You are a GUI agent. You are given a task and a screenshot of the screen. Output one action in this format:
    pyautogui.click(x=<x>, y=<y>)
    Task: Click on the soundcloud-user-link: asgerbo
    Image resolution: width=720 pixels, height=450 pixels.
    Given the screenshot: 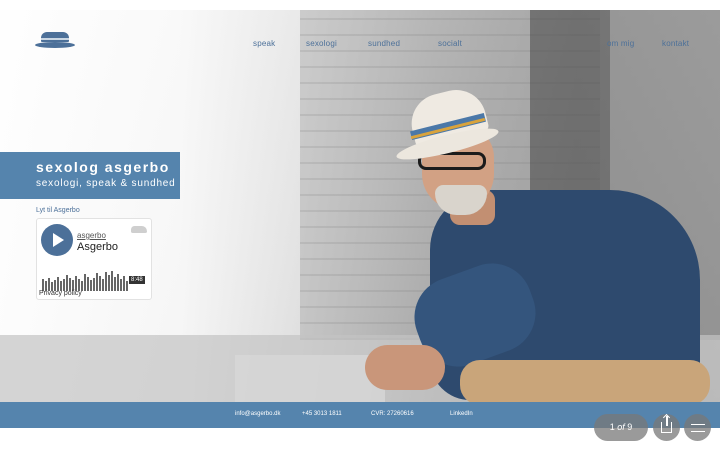 What is the action you would take?
    pyautogui.click(x=91, y=235)
    